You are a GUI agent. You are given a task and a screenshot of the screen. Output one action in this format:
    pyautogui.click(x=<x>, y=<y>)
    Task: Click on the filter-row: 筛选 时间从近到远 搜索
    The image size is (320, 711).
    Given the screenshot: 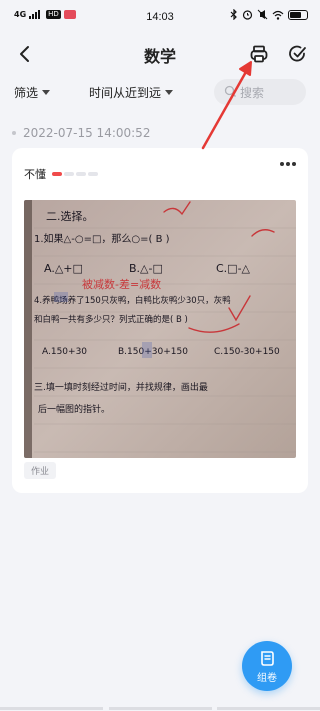 What is the action you would take?
    pyautogui.click(x=160, y=92)
    